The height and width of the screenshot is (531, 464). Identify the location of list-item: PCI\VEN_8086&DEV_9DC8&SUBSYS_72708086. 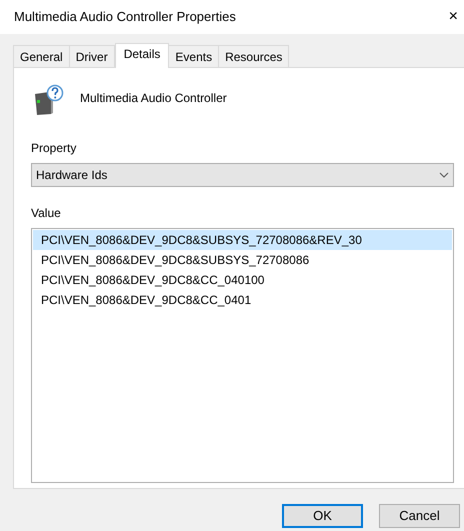
(242, 260).